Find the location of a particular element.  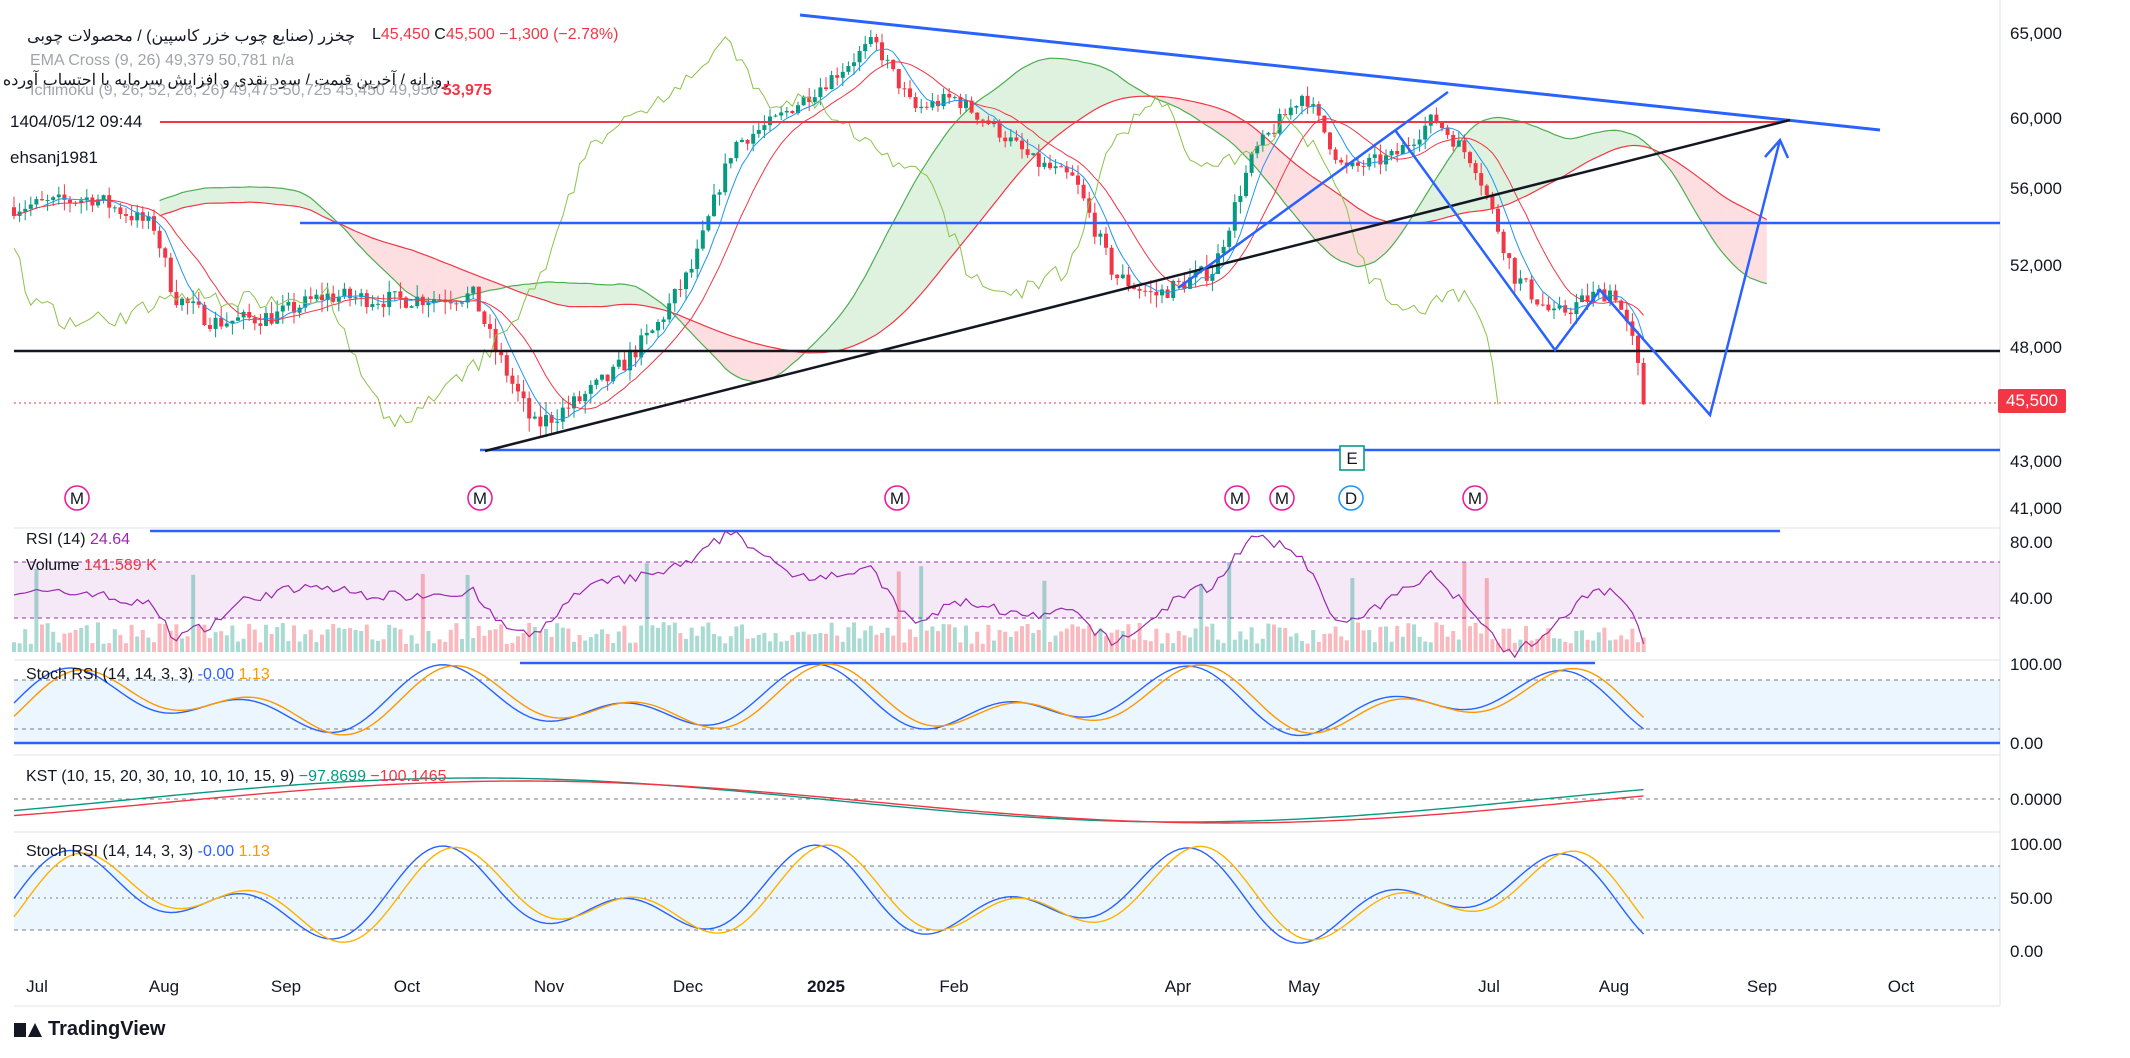

watermark-text: TradingView is located at coordinates (107, 1029).